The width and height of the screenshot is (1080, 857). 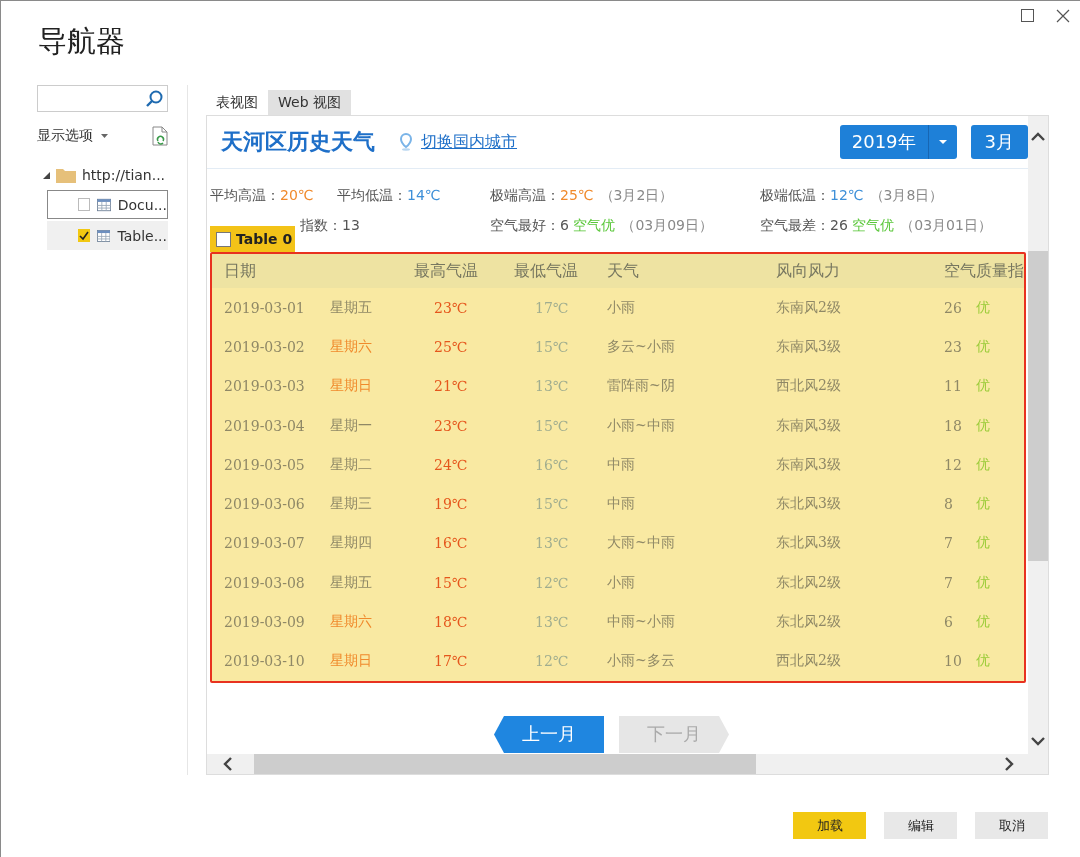 What do you see at coordinates (65, 136) in the screenshot?
I see `display-options-menu: 显示选项` at bounding box center [65, 136].